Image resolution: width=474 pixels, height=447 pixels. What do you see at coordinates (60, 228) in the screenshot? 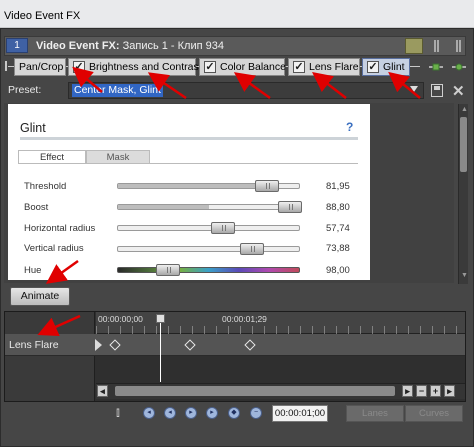
I see `param-label-horizontal-radius: Horizontal radius` at bounding box center [60, 228].